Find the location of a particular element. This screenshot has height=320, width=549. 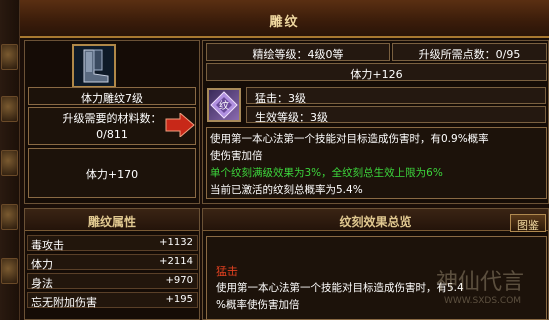

attribute-name: 忘无附加伤害 is located at coordinates (64, 302).